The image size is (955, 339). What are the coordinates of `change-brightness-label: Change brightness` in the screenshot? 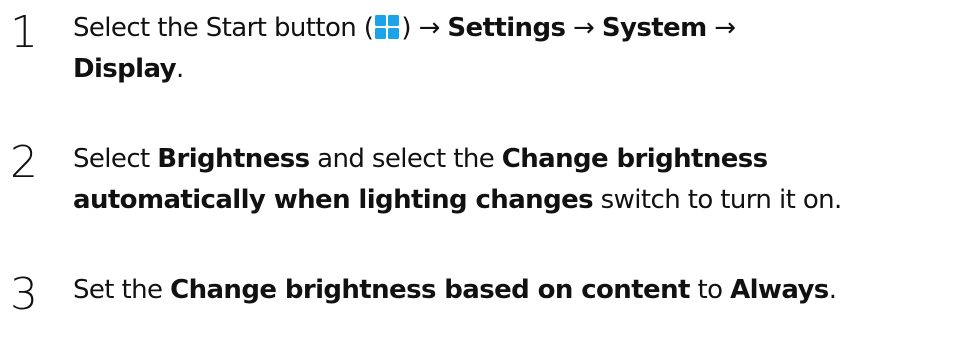 It's located at (634, 159).